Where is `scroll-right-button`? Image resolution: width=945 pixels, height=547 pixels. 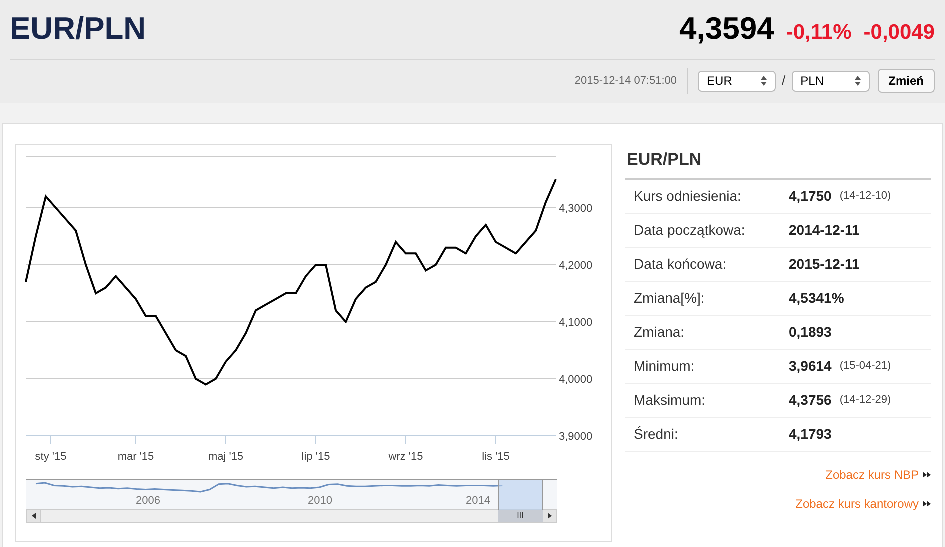 scroll-right-button is located at coordinates (549, 516).